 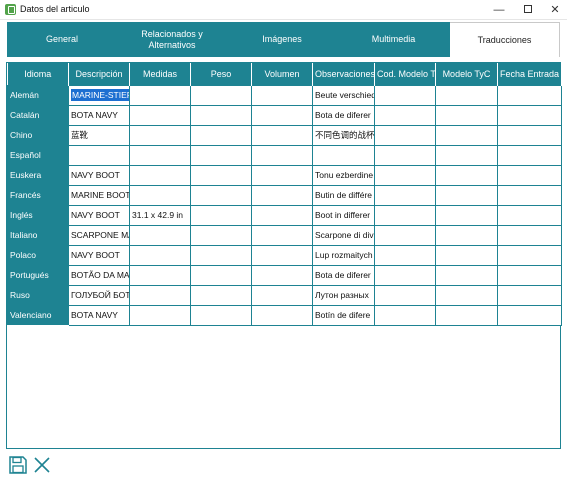 I want to click on table-row: Valenciano BOTA NAVY Botín de difere, so click(x=284, y=315).